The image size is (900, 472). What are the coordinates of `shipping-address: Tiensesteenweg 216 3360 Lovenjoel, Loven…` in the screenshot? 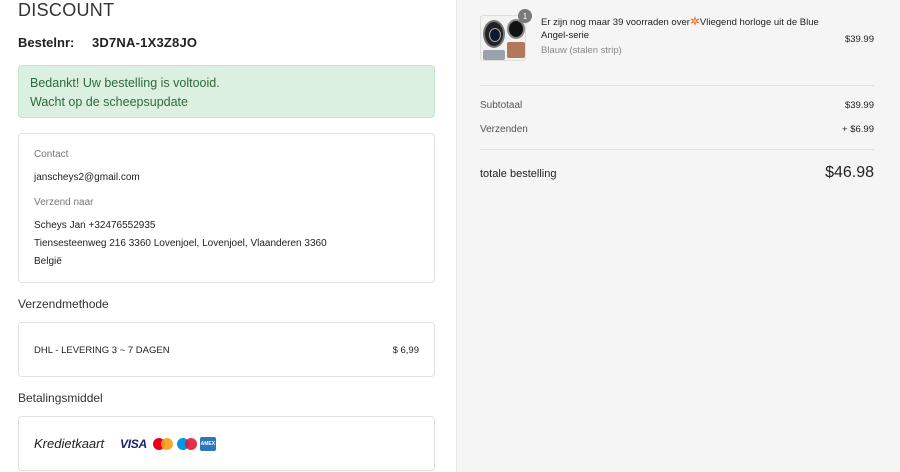 It's located at (180, 243).